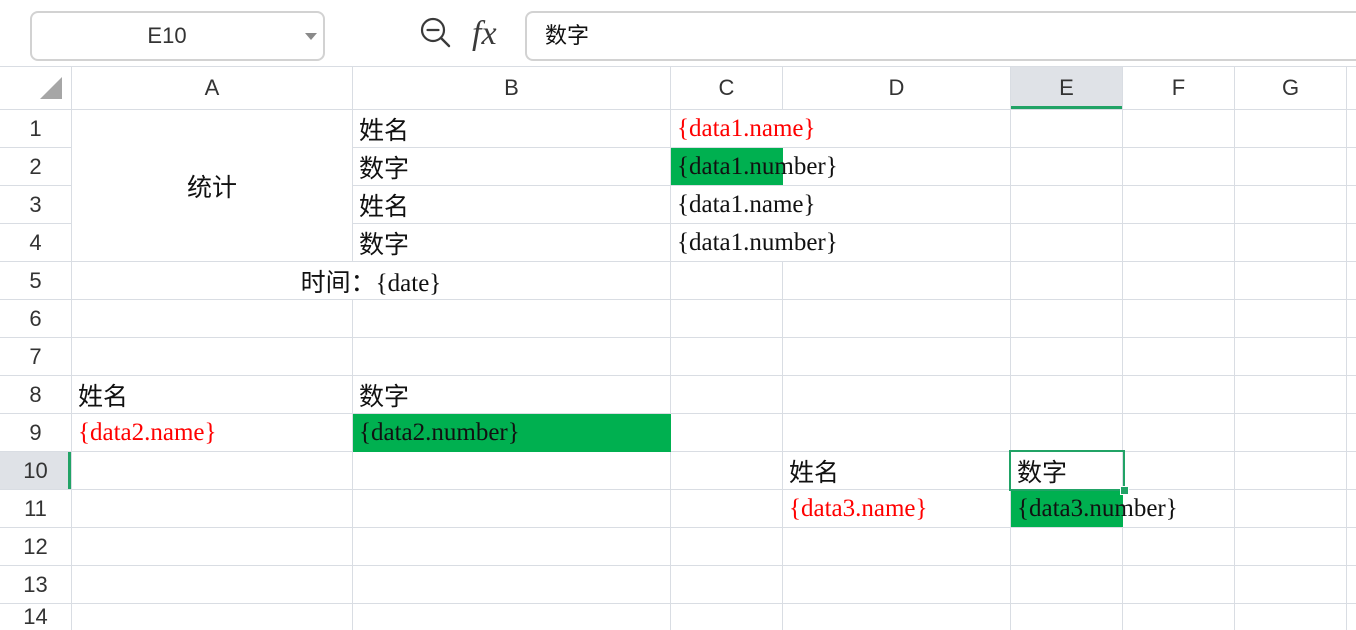 The width and height of the screenshot is (1356, 630). Describe the element at coordinates (512, 129) in the screenshot. I see `cell-B1: 姓名` at that location.